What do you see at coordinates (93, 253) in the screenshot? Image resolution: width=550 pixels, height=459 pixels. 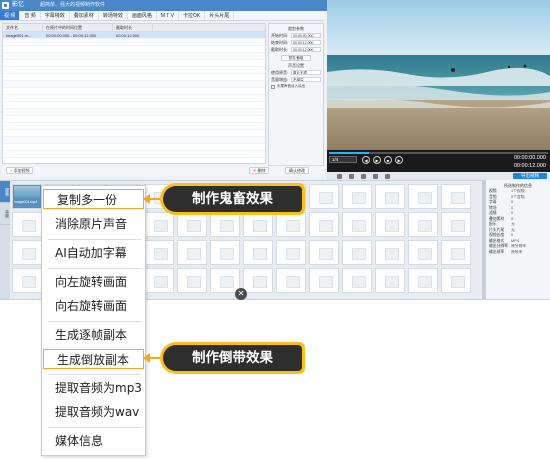 I see `menu-ai-subtitle: AI自动加字幕` at bounding box center [93, 253].